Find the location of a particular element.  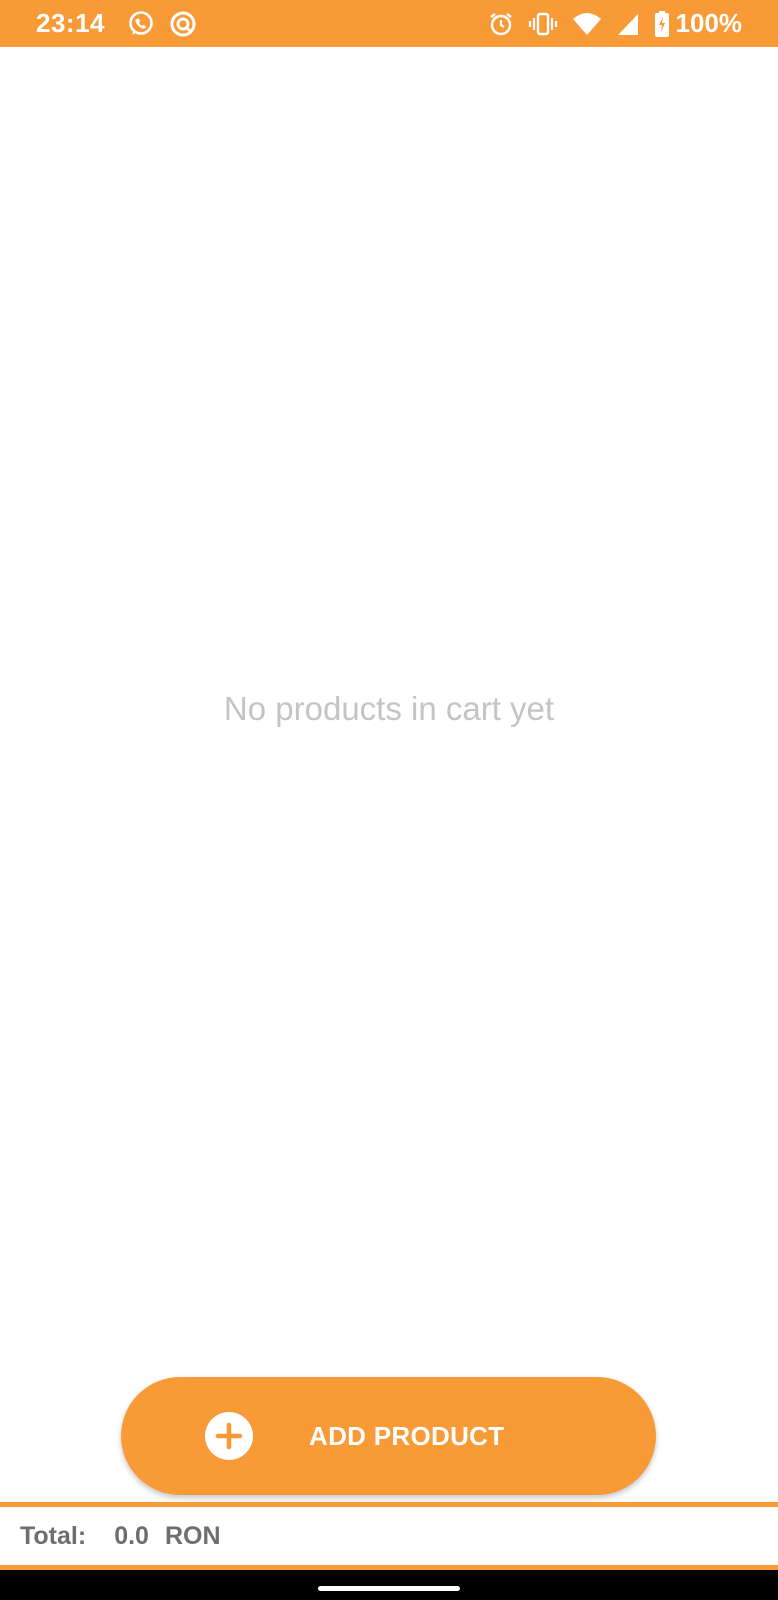

total-value: 0.0 is located at coordinates (131, 1535).